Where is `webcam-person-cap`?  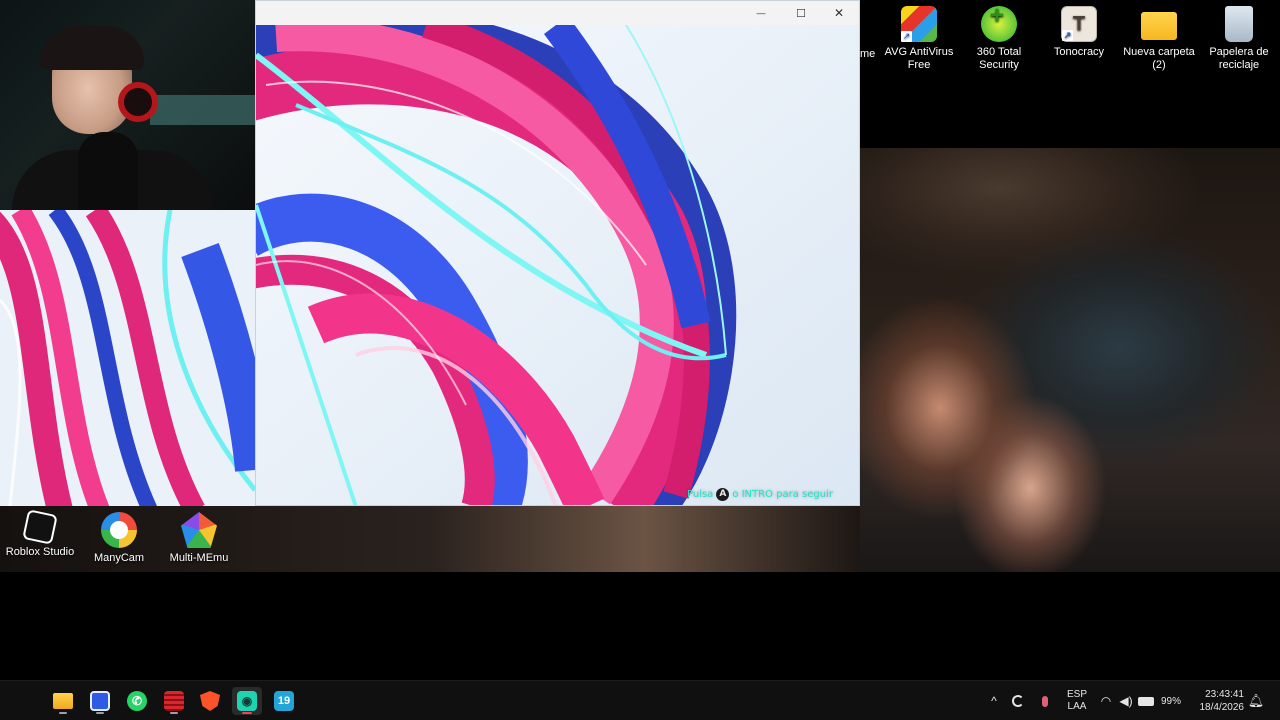
webcam-person-cap is located at coordinates (92, 48).